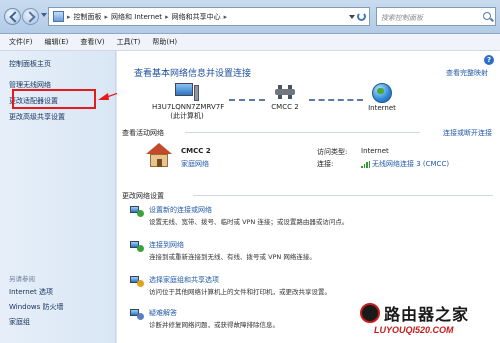 The image size is (500, 343). I want to click on troubleshoot-icon, so click(137, 314).